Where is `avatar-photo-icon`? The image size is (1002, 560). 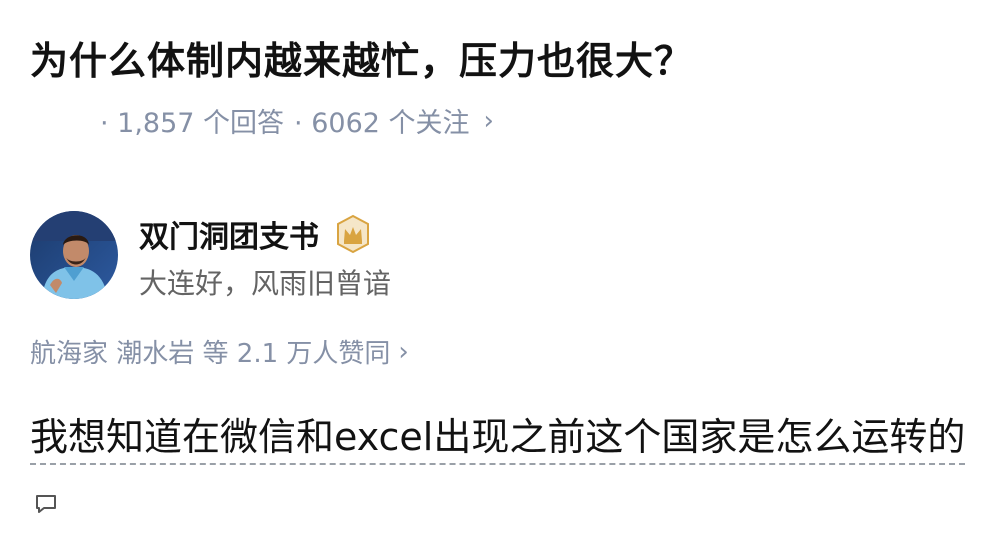
avatar-photo-icon is located at coordinates (74, 255).